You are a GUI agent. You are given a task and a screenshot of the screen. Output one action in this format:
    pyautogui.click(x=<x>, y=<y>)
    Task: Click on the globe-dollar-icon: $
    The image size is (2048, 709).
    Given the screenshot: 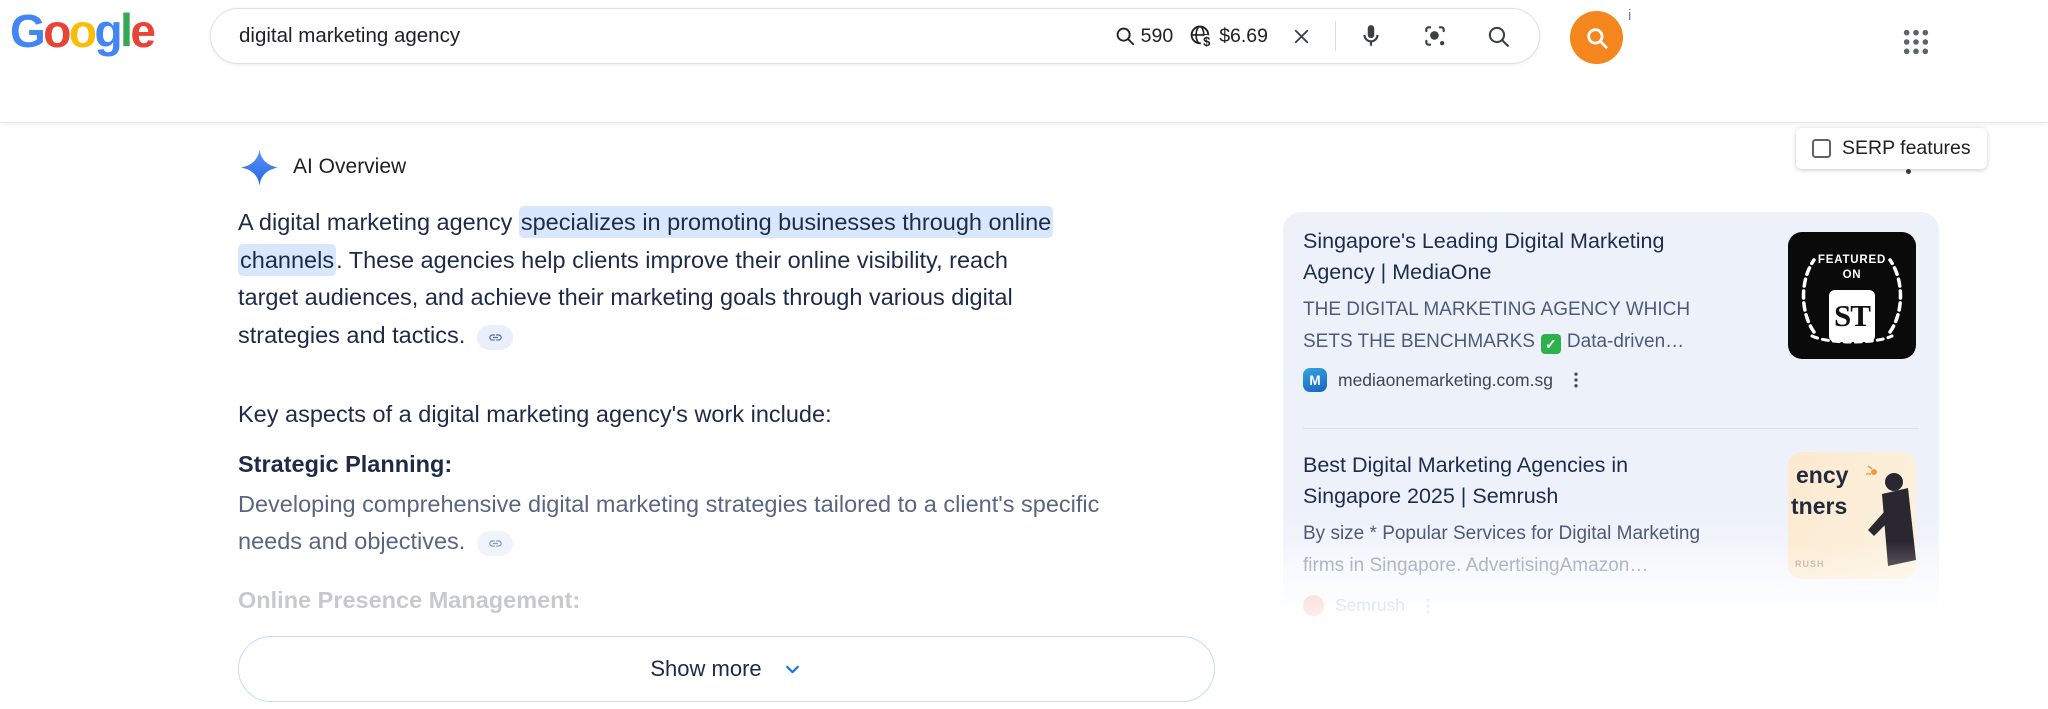 What is the action you would take?
    pyautogui.click(x=1201, y=36)
    